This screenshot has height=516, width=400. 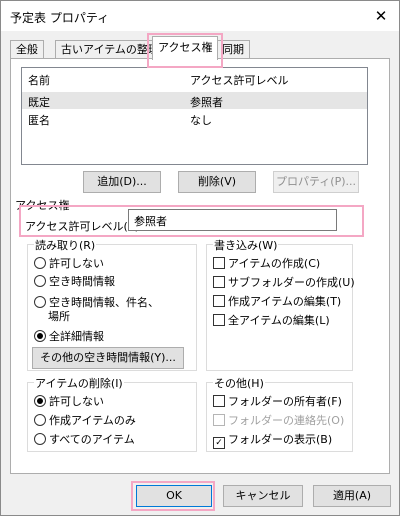 I want to click on window-title: 予定表 プロパティ, so click(x=60, y=18).